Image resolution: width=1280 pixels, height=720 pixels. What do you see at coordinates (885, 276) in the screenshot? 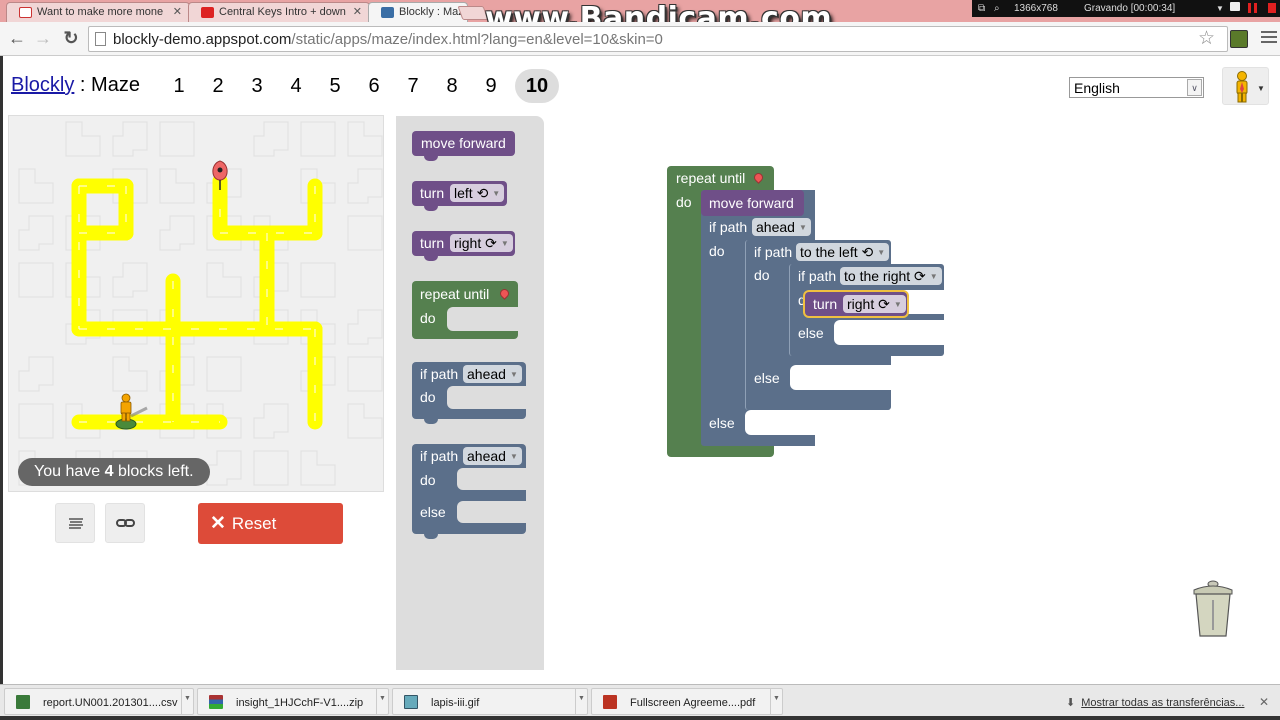
I see `dropdown-value: to the right ⟳` at bounding box center [885, 276].